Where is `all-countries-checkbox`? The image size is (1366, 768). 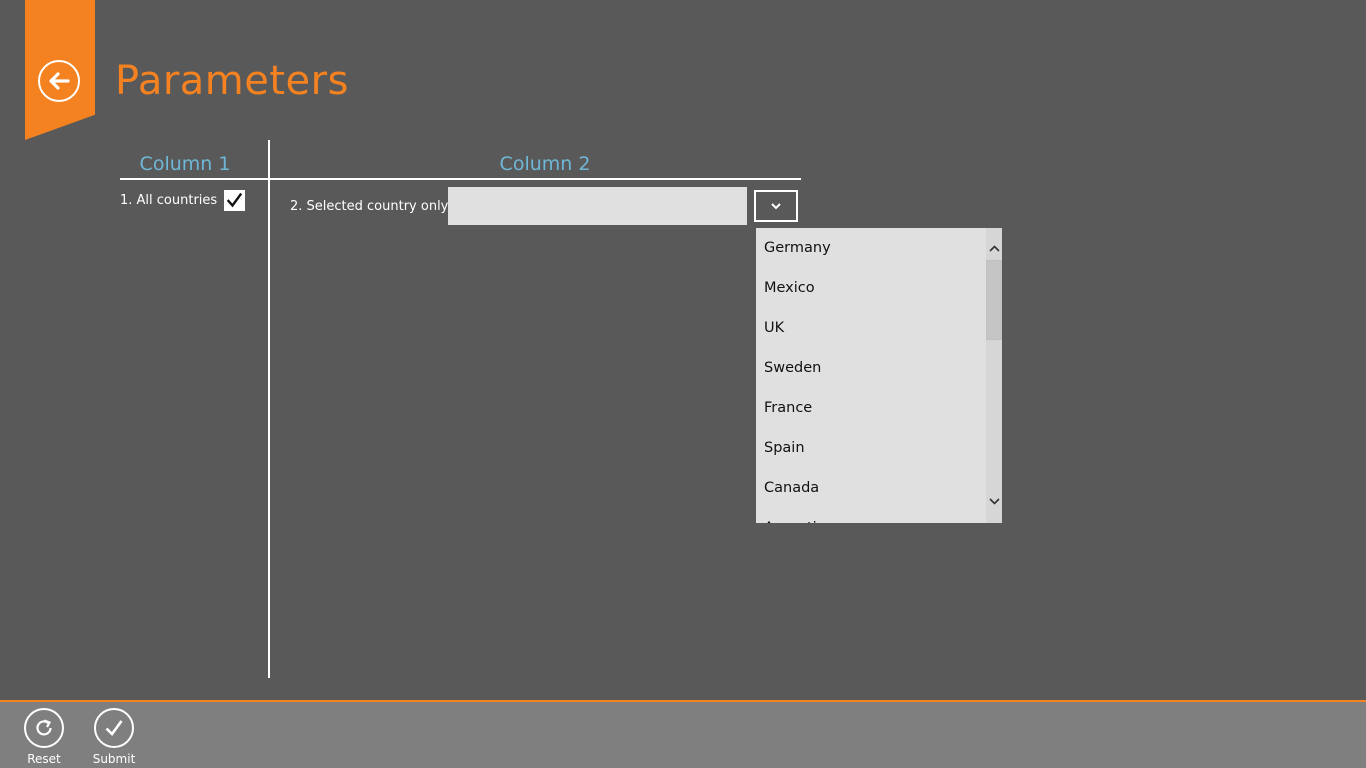
all-countries-checkbox is located at coordinates (234, 200).